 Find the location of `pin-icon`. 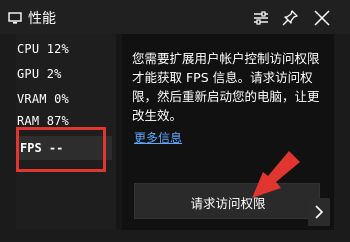

pin-icon is located at coordinates (290, 18).